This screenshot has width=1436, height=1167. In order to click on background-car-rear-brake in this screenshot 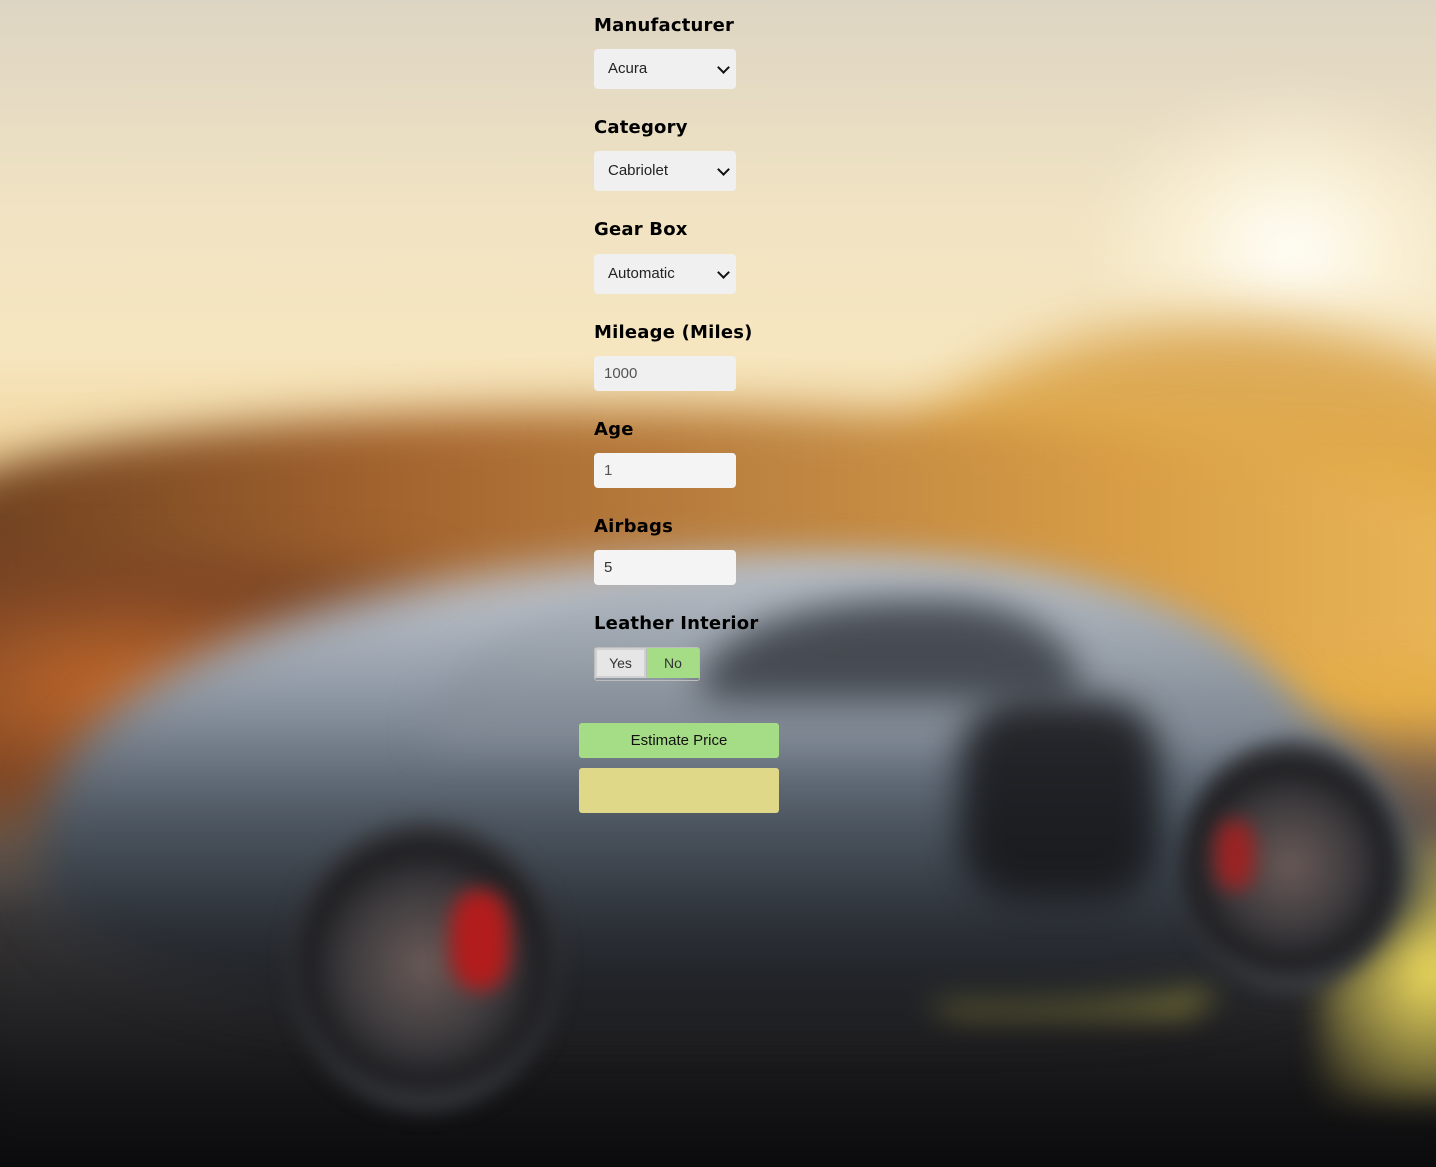, I will do `click(1235, 855)`.